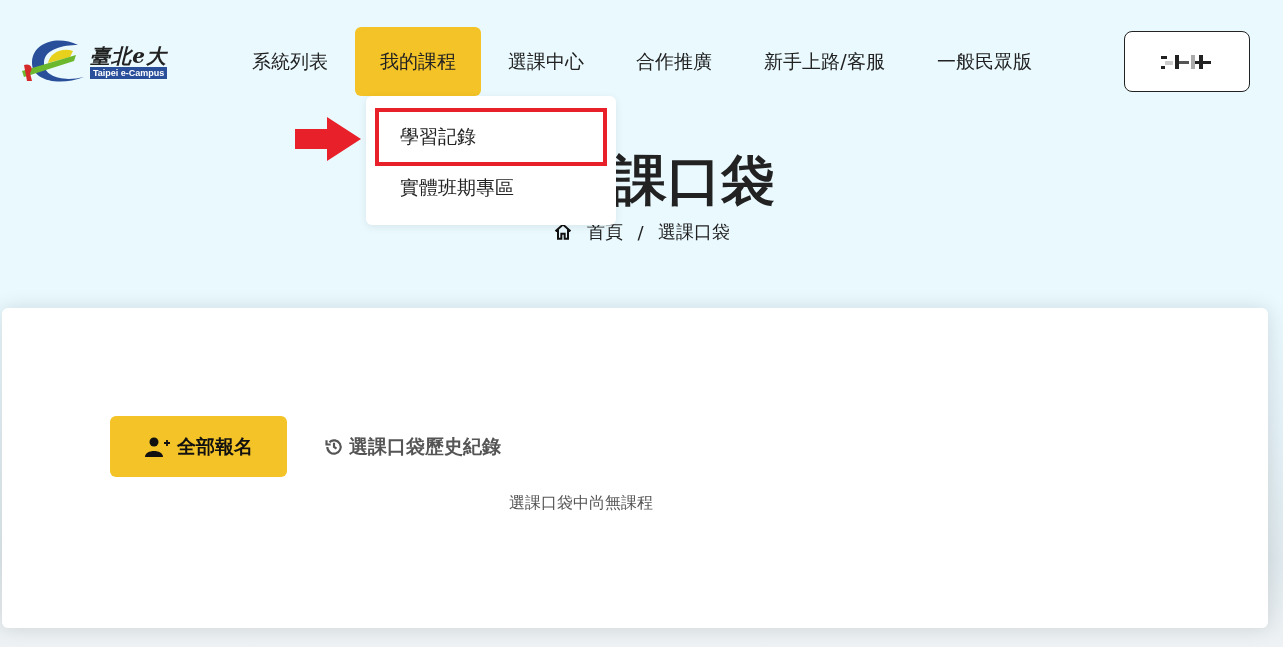 The image size is (1283, 647). Describe the element at coordinates (328, 139) in the screenshot. I see `arrow-icon` at that location.